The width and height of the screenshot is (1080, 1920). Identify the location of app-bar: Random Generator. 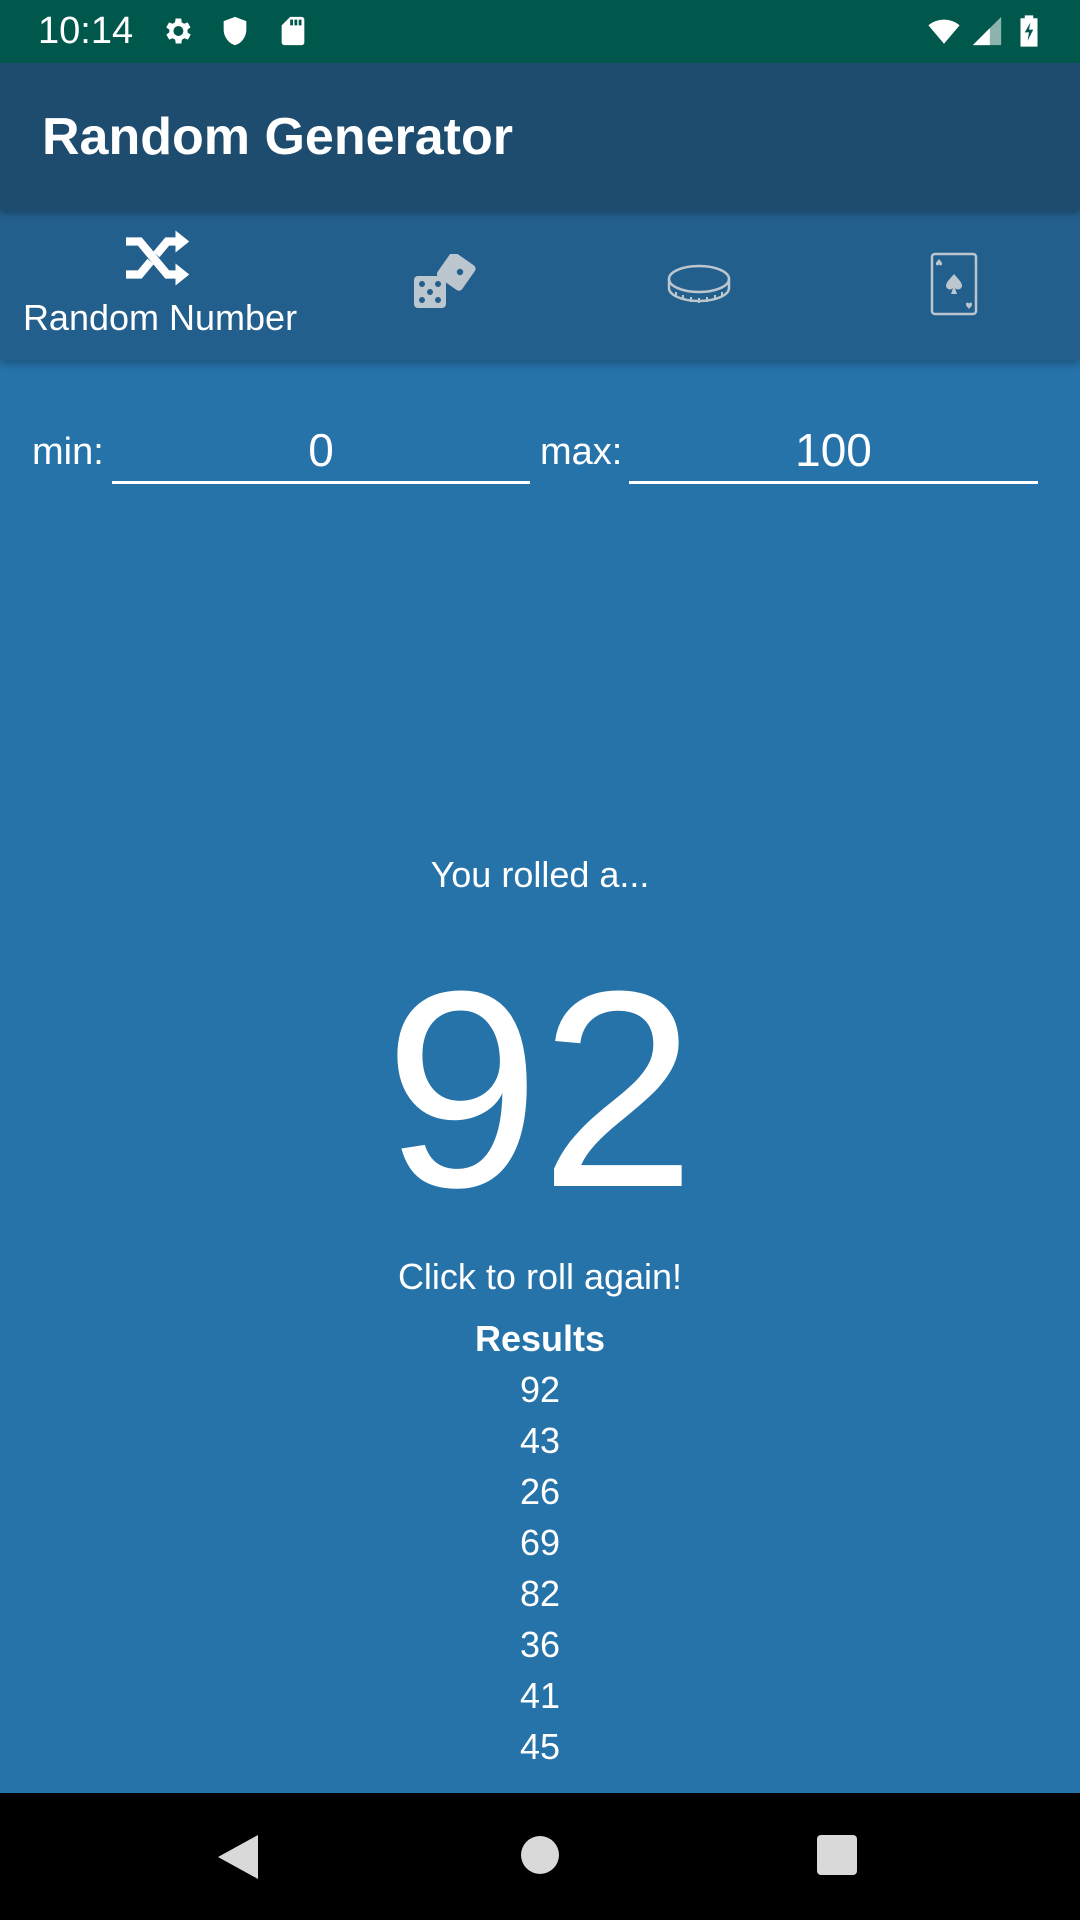
(540, 136).